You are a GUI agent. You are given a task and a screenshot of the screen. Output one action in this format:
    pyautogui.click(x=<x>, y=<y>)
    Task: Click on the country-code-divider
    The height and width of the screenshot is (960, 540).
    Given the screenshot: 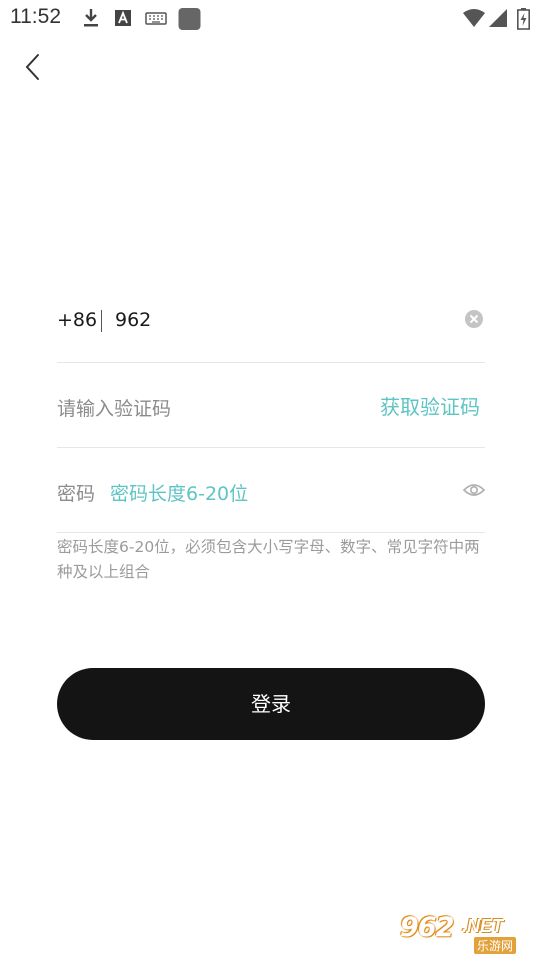 What is the action you would take?
    pyautogui.click(x=101, y=321)
    